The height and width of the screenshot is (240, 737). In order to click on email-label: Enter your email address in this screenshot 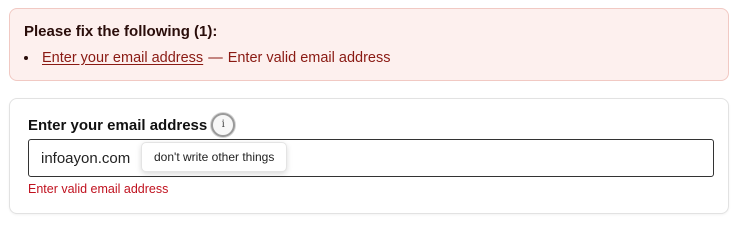, I will do `click(118, 125)`.